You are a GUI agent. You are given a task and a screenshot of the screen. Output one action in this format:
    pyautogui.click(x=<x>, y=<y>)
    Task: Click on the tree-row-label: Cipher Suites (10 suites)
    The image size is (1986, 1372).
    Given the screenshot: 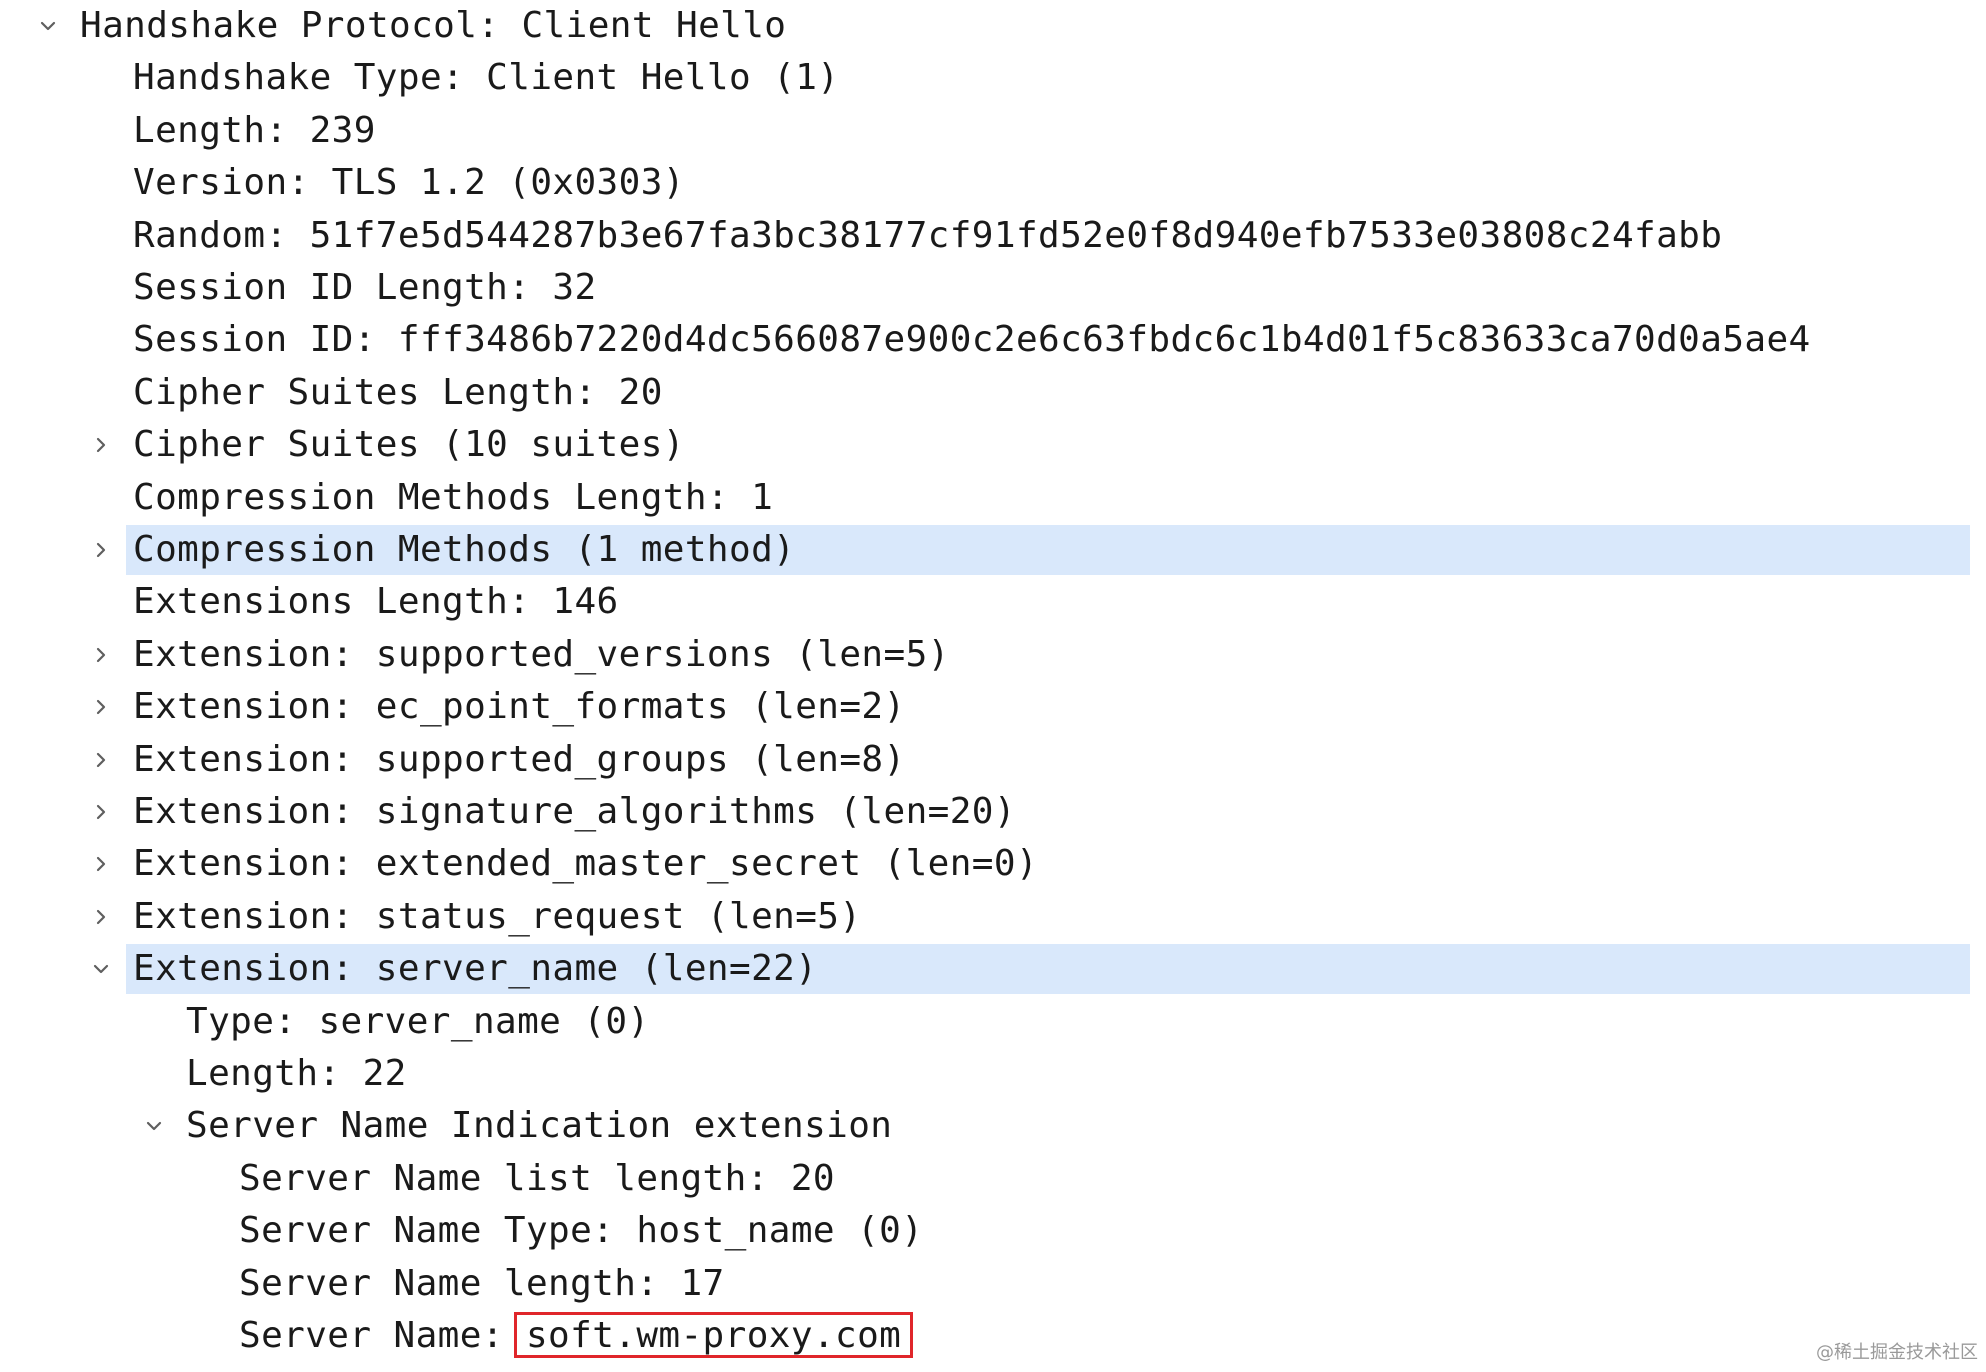 What is the action you would take?
    pyautogui.click(x=409, y=445)
    